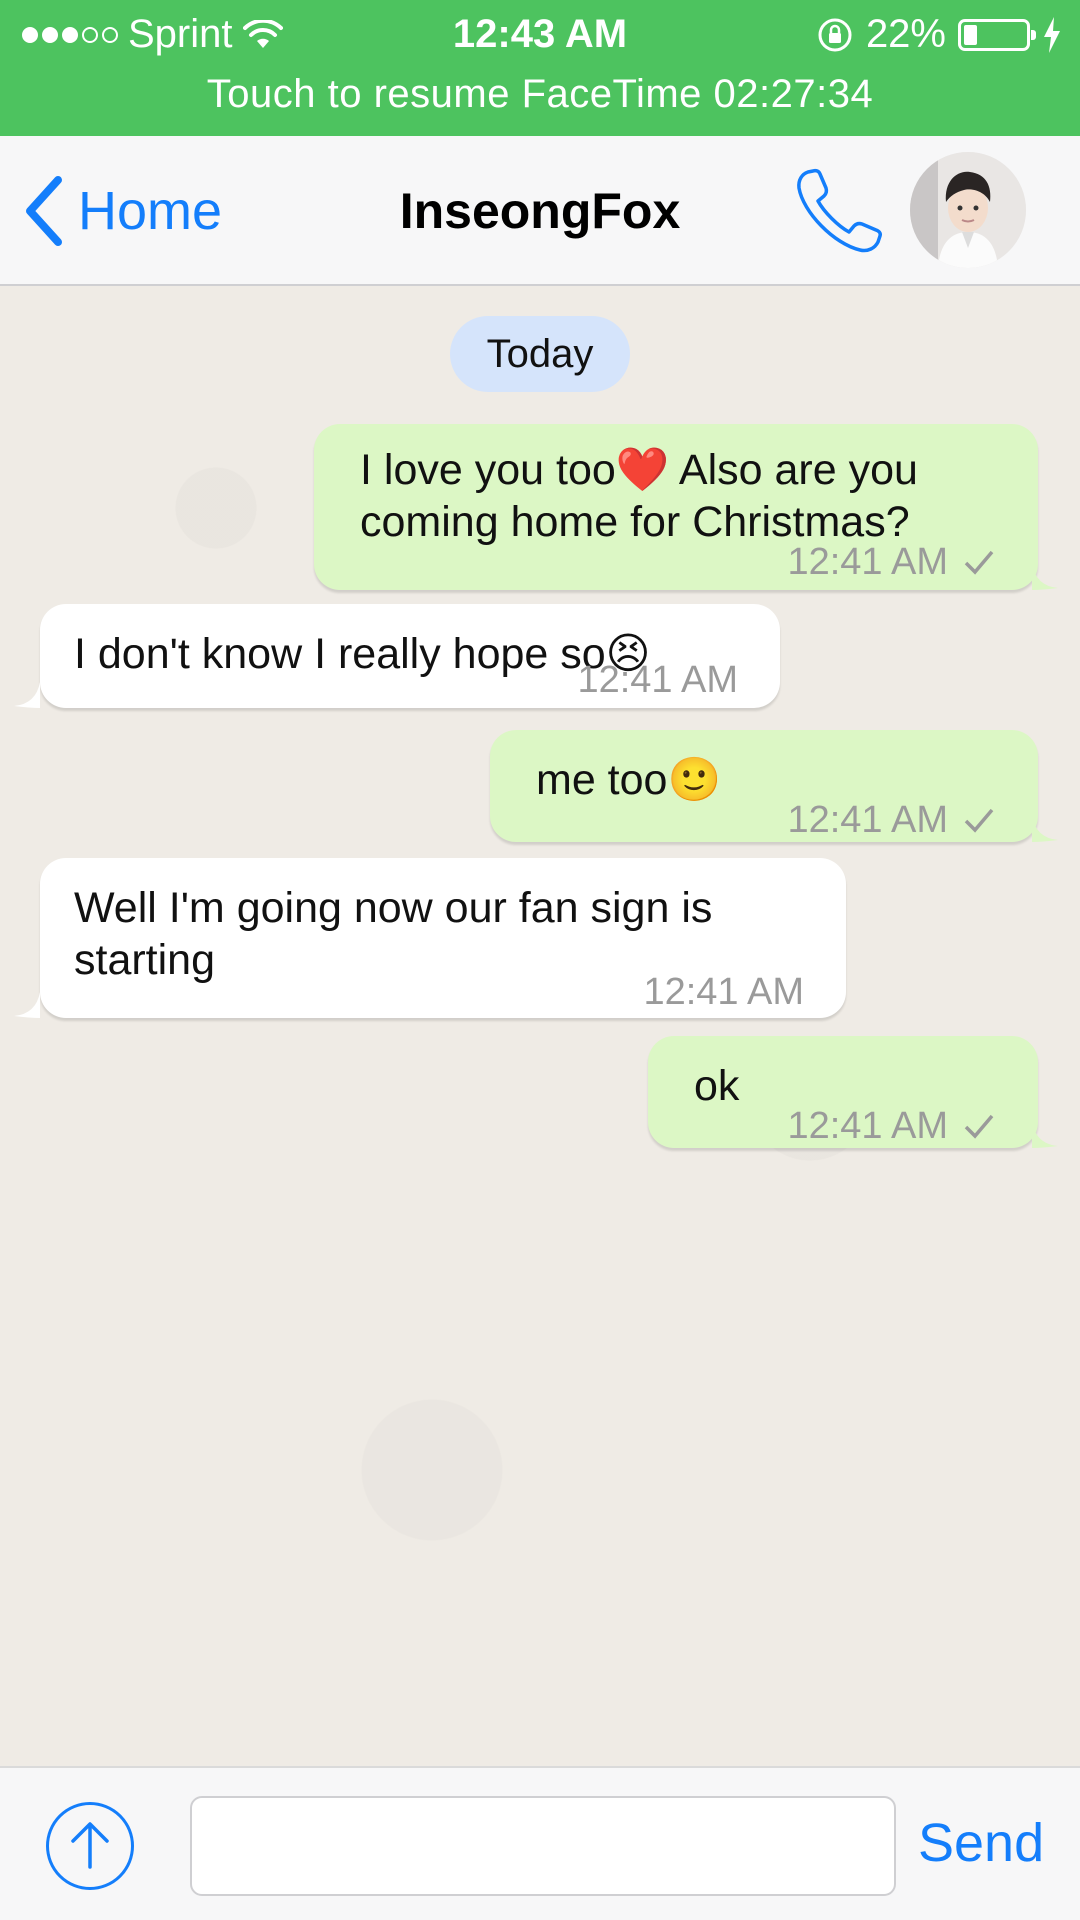 The height and width of the screenshot is (1920, 1080). Describe the element at coordinates (540, 36) in the screenshot. I see `status-row: Sprint 12:43 AM 22%` at that location.